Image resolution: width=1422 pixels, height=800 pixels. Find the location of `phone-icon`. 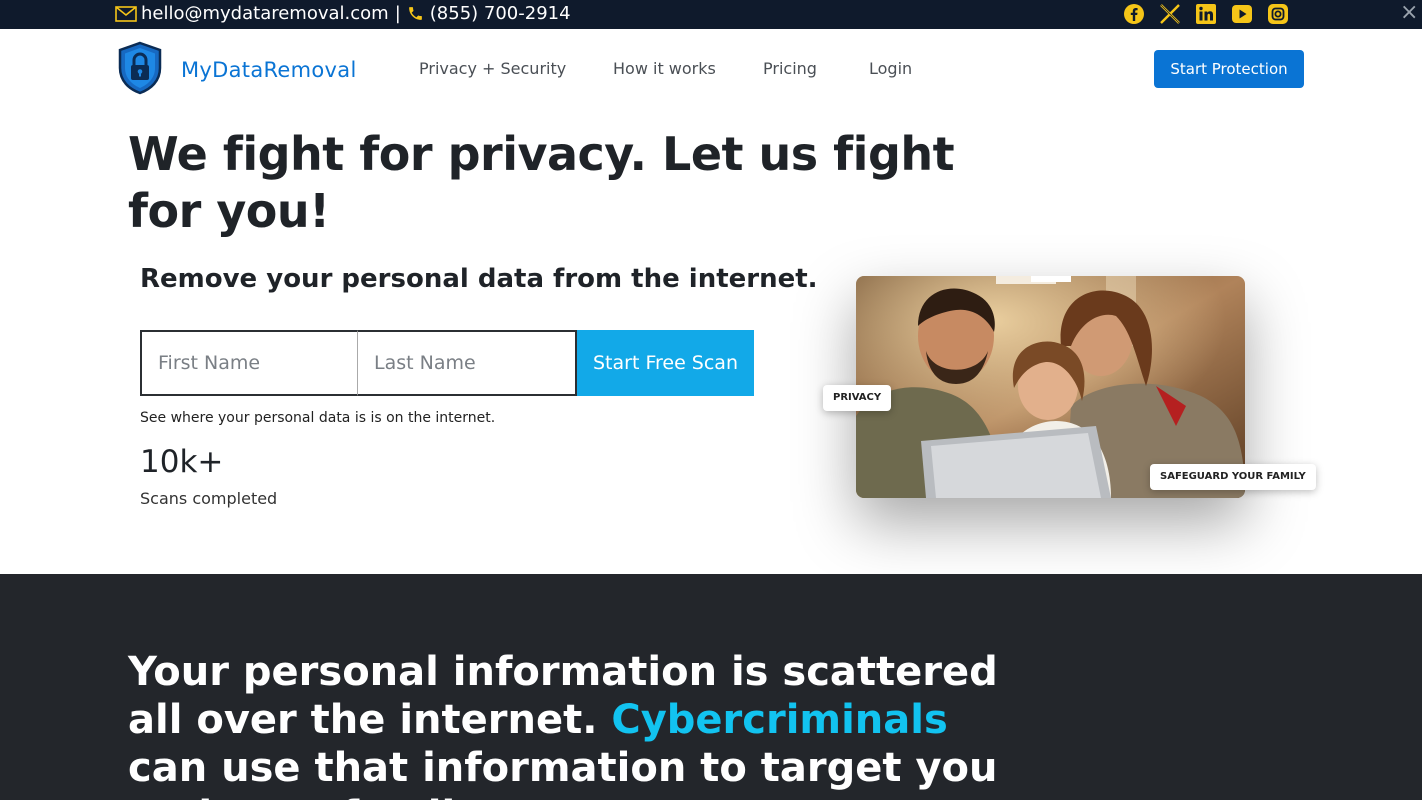

phone-icon is located at coordinates (415, 13).